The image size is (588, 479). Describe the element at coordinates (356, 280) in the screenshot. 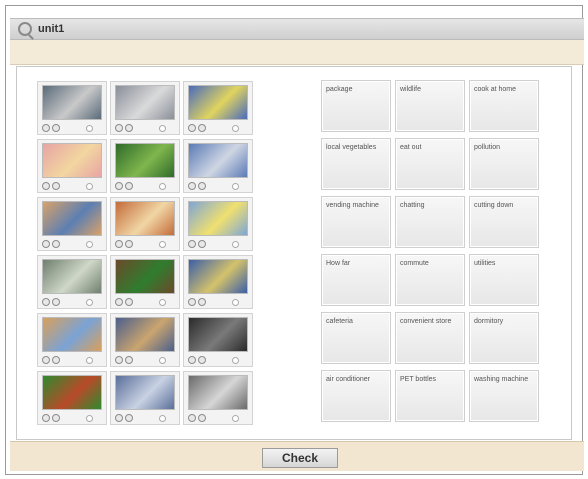

I see `word-card: How far` at that location.